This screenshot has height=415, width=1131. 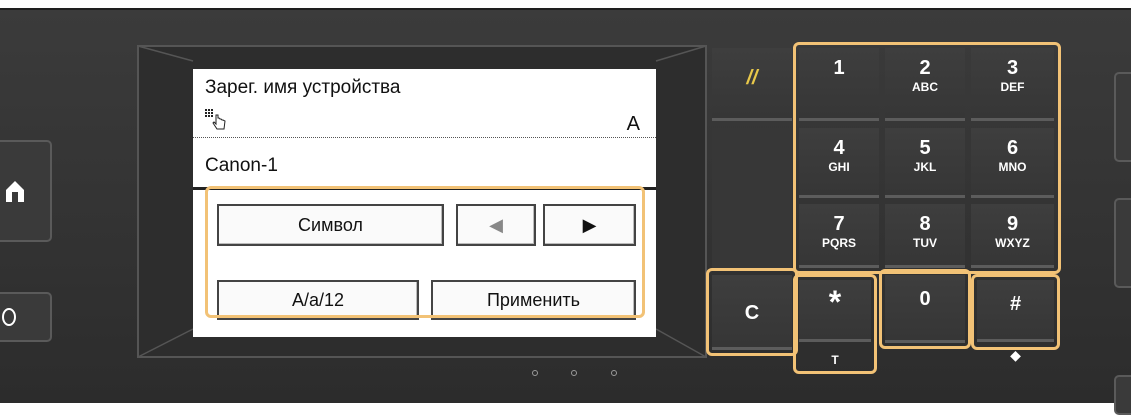 I want to click on home-button, so click(x=26, y=191).